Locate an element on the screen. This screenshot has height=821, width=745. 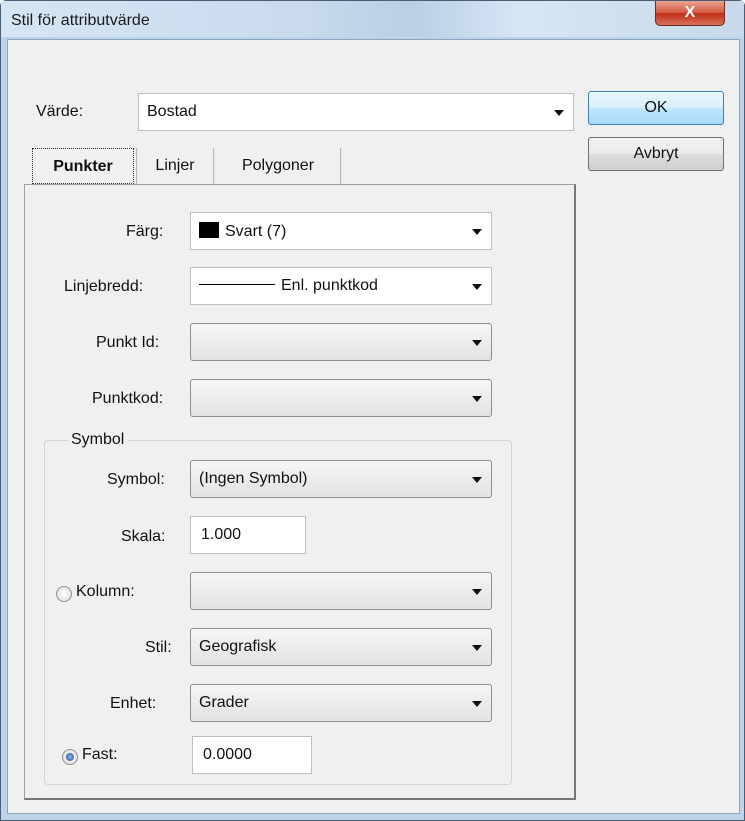
scale-label: Skala: is located at coordinates (143, 536).